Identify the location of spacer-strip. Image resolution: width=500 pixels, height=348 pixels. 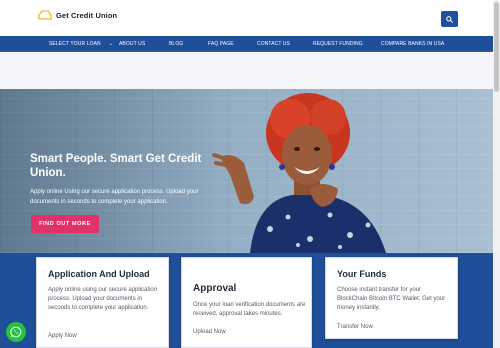
(246, 71).